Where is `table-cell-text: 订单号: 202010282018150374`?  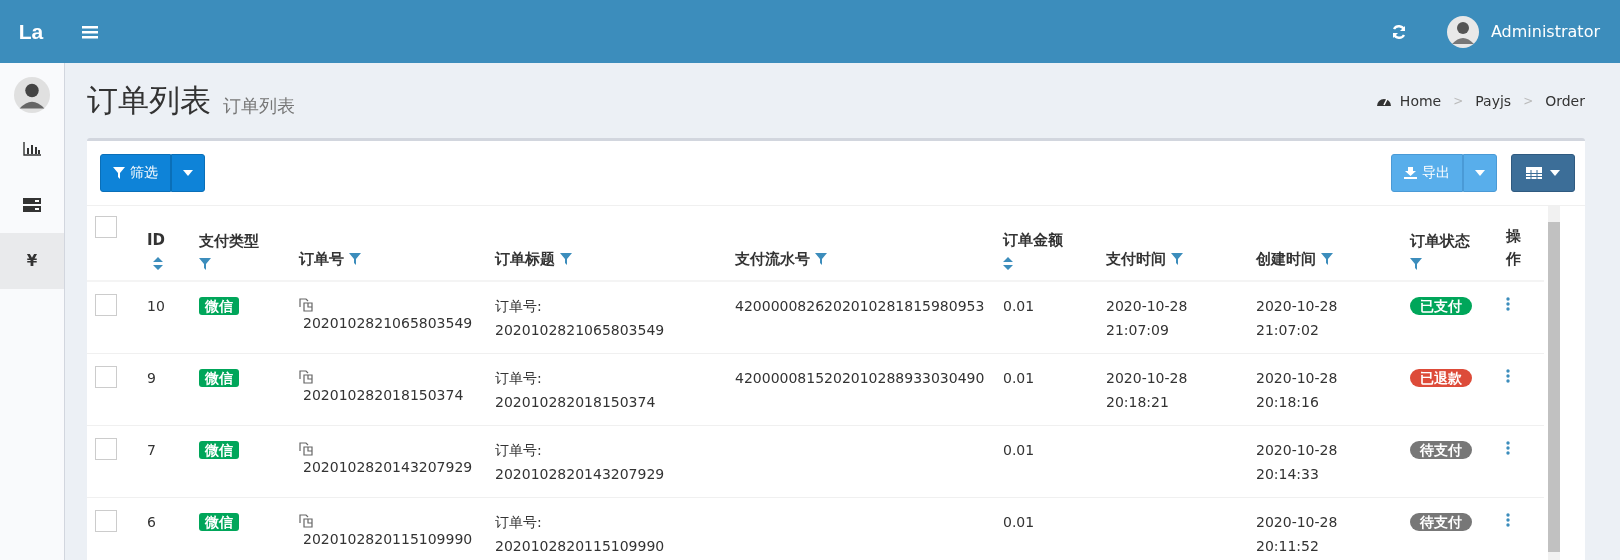
table-cell-text: 订单号: 202010282018150374 is located at coordinates (576, 390).